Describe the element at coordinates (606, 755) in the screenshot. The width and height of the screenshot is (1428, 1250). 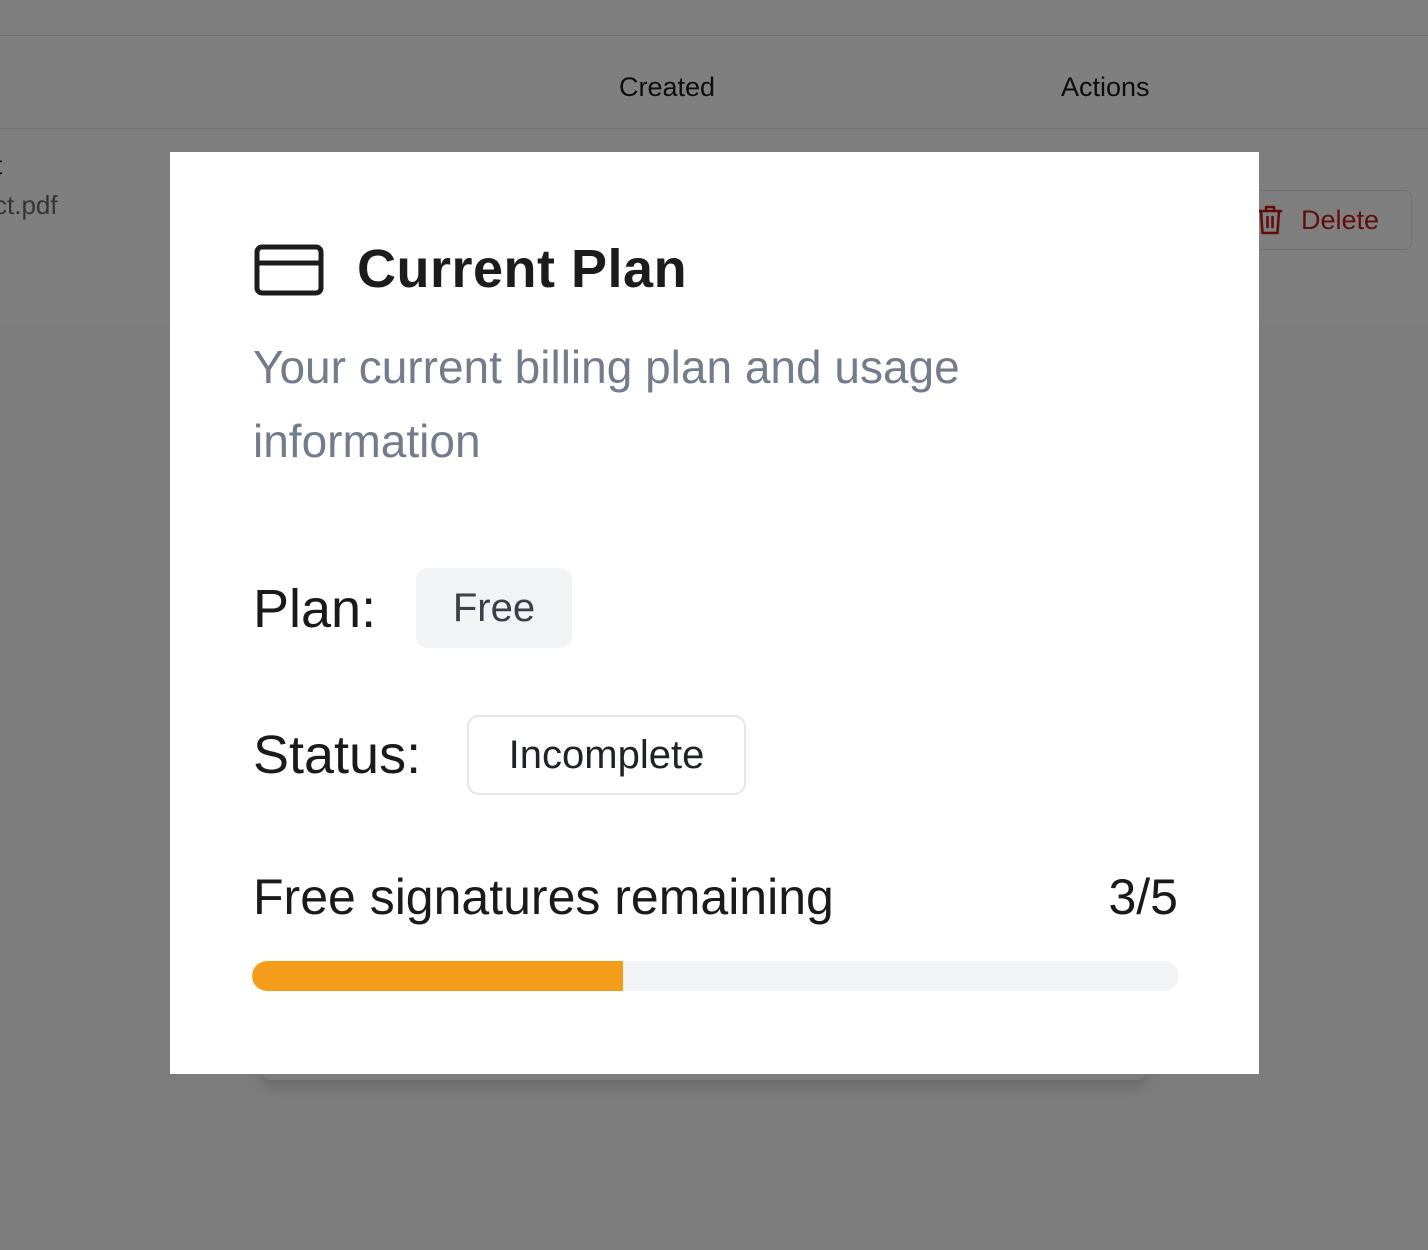
I see `status-badge: Incomplete` at that location.